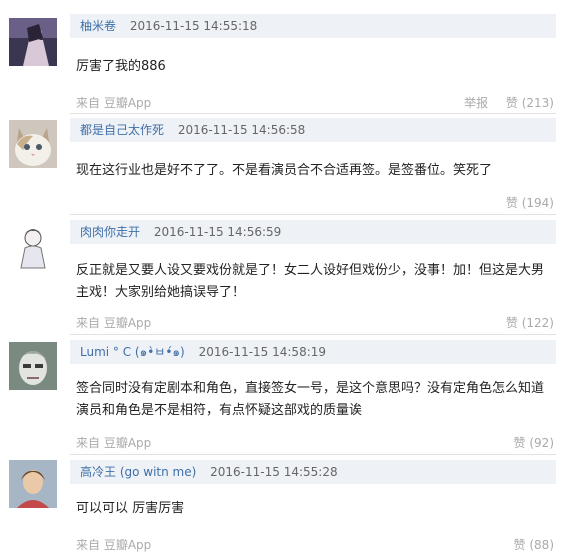 The image size is (570, 560). I want to click on like-button: 赞 (88), so click(534, 545).